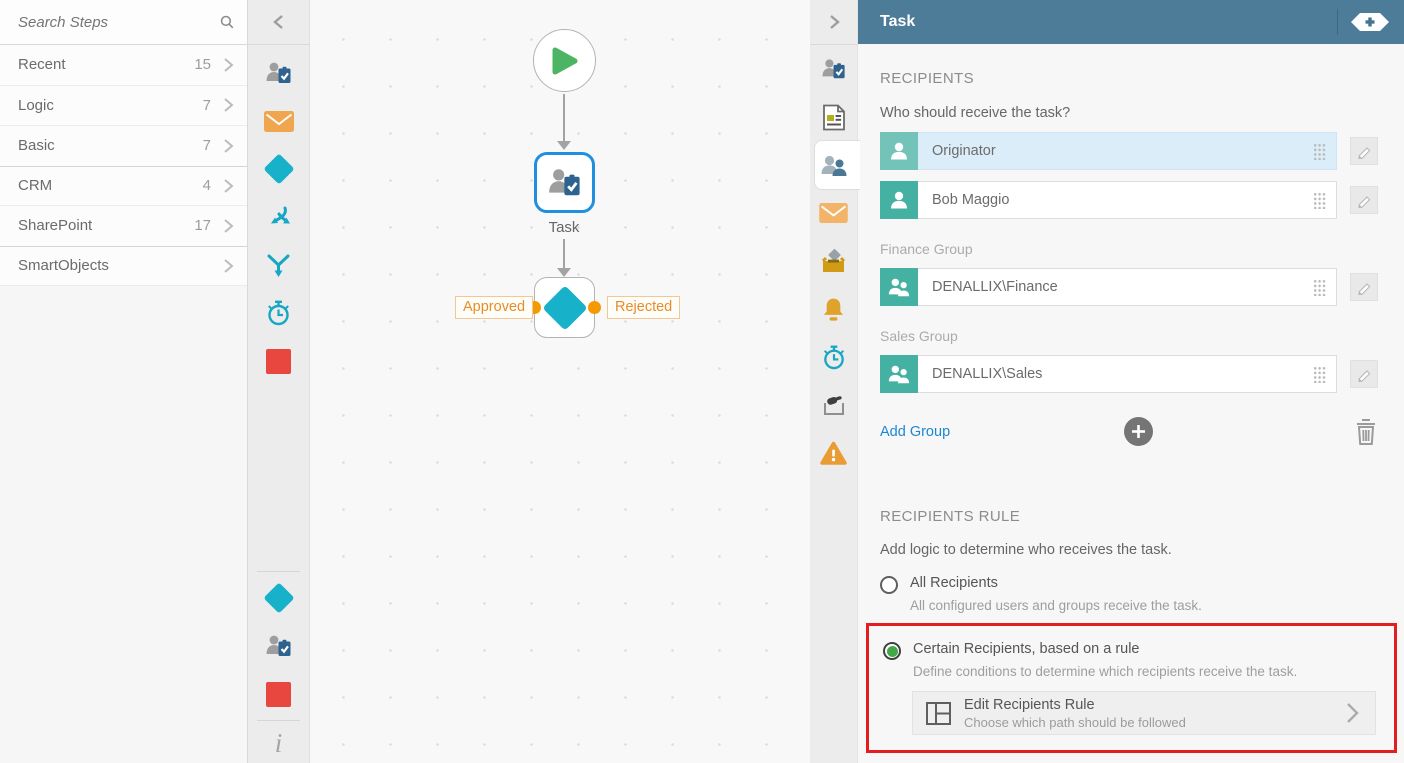 Image resolution: width=1404 pixels, height=763 pixels. Describe the element at coordinates (1366, 432) in the screenshot. I see `delete-trash-icon` at that location.